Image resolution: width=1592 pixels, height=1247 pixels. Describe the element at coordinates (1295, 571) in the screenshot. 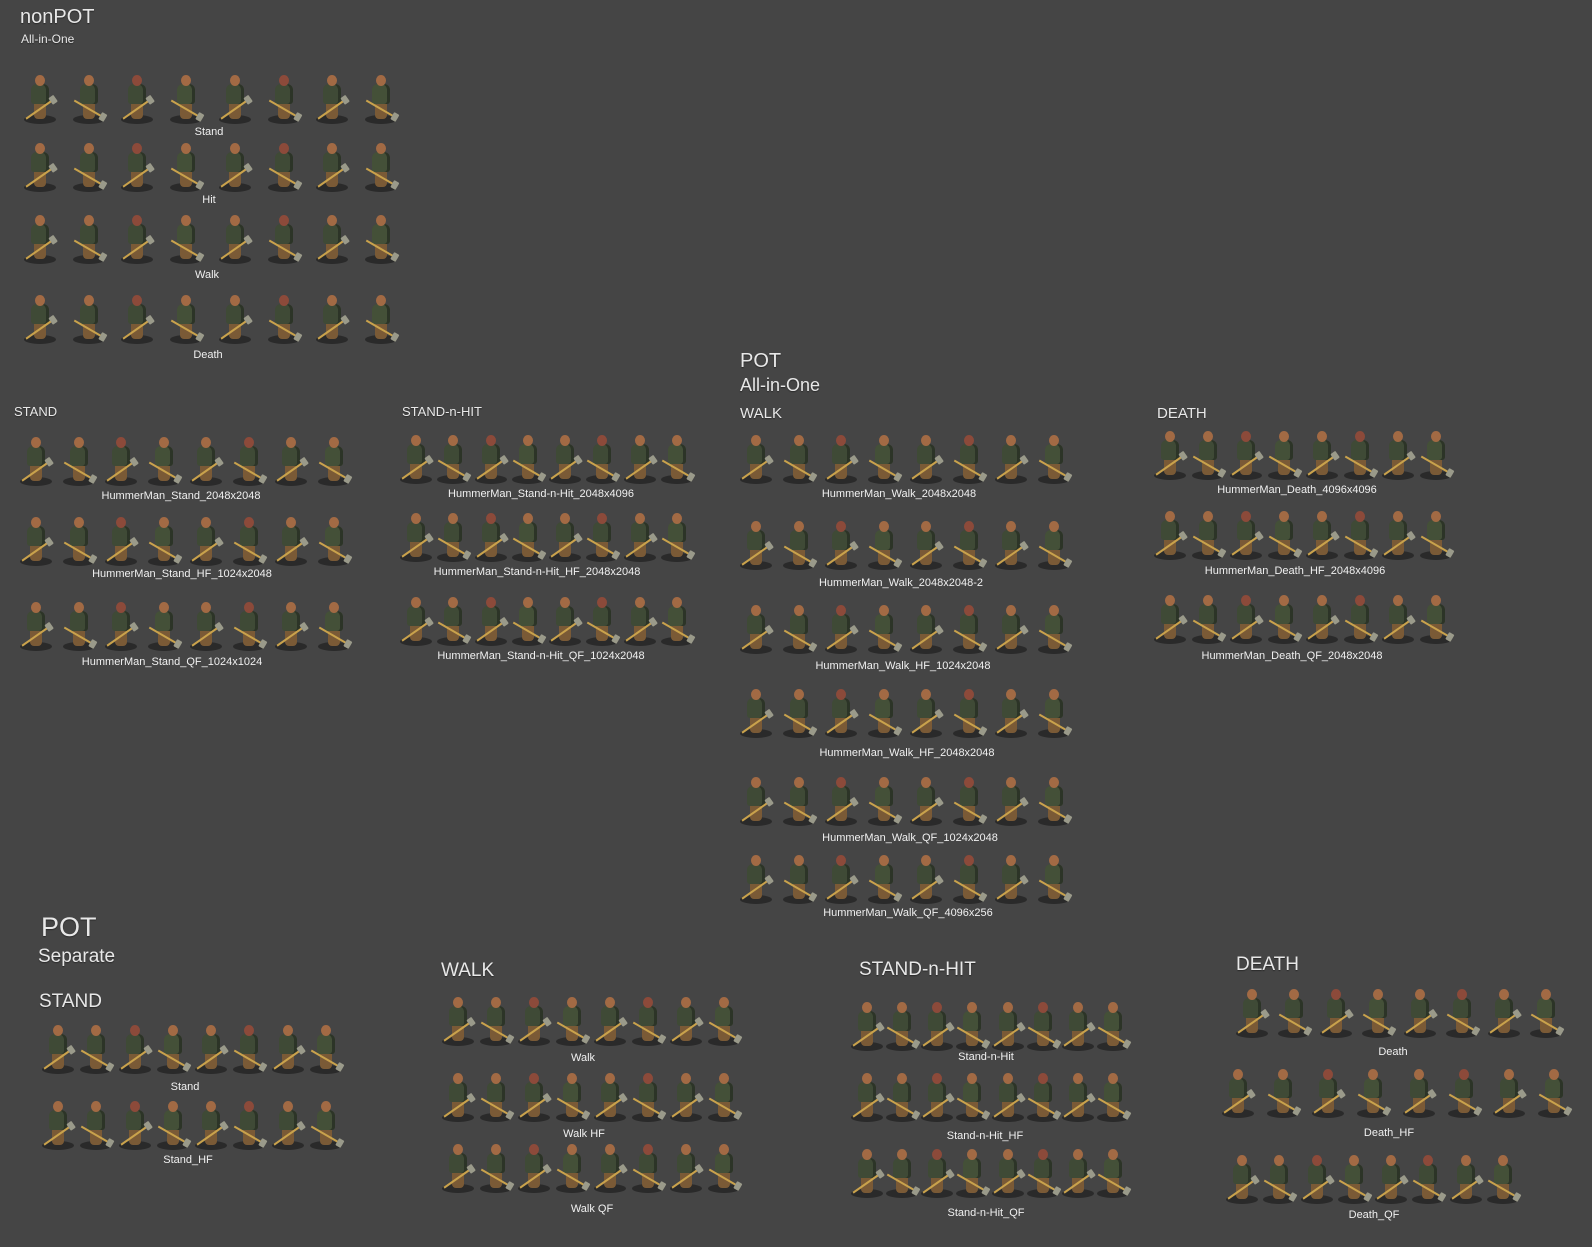

I see `pot-aio-death-caption-2: HummerMan_Death_HF_2048x4096` at that location.